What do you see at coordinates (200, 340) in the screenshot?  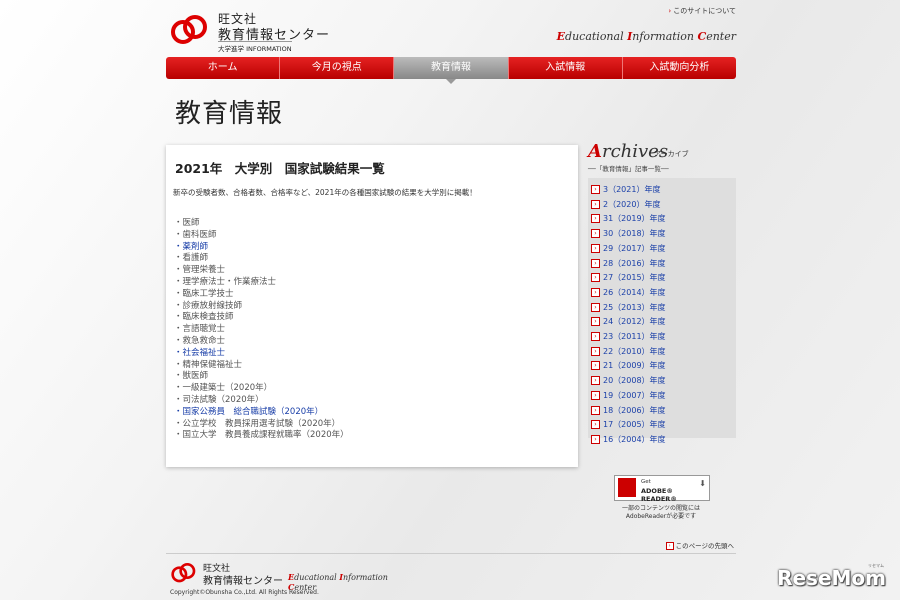 I see `exam-list-item: ・救急救命士` at bounding box center [200, 340].